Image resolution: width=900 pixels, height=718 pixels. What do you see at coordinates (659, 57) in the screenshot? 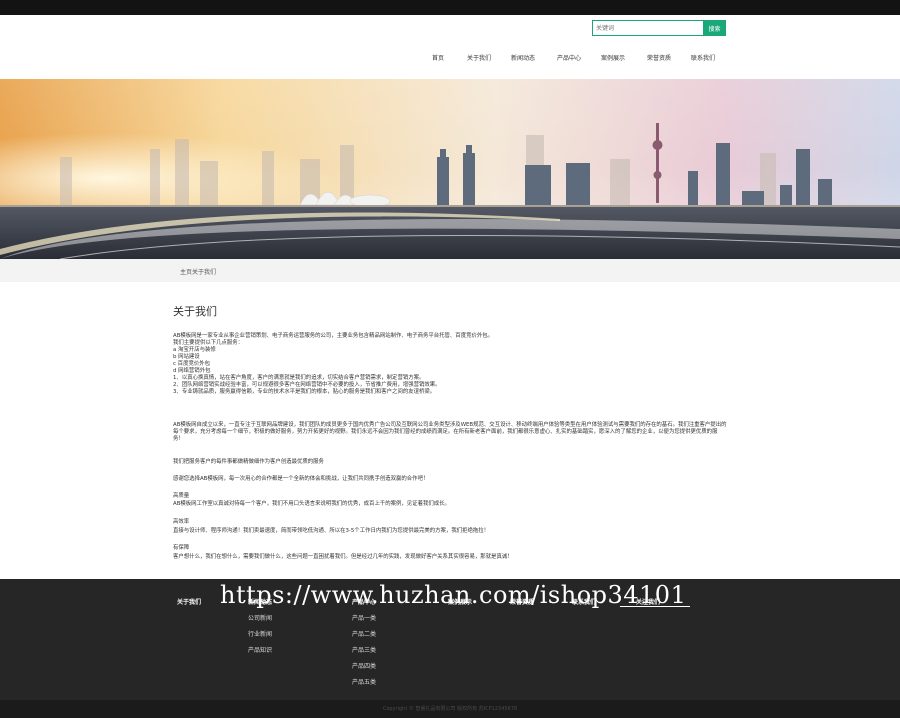
I see `nav-item-honors: 荣誉资质` at bounding box center [659, 57].